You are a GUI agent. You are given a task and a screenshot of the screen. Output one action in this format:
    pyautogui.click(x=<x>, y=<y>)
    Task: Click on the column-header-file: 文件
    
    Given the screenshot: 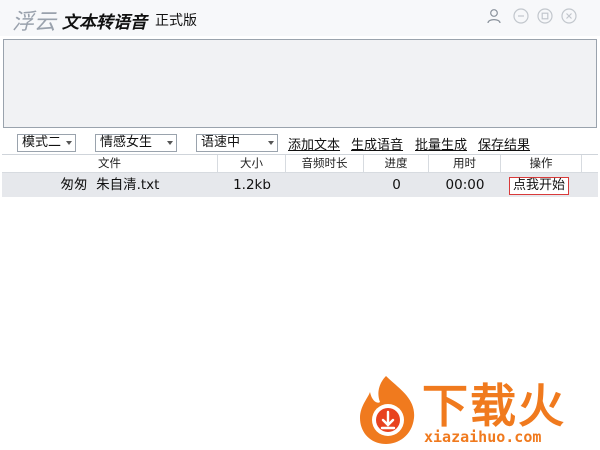 What is the action you would take?
    pyautogui.click(x=110, y=163)
    